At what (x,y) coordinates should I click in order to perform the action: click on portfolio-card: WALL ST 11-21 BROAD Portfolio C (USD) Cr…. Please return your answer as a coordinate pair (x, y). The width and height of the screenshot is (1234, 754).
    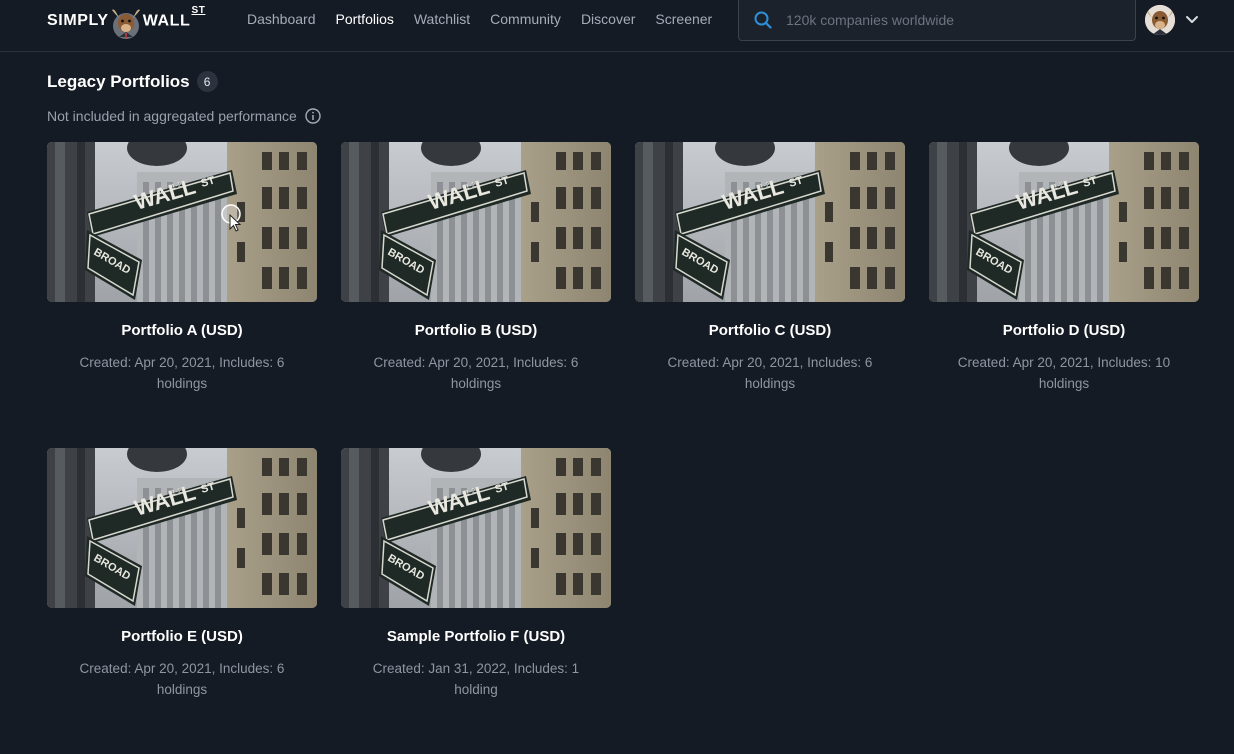
    Looking at the image, I should click on (770, 295).